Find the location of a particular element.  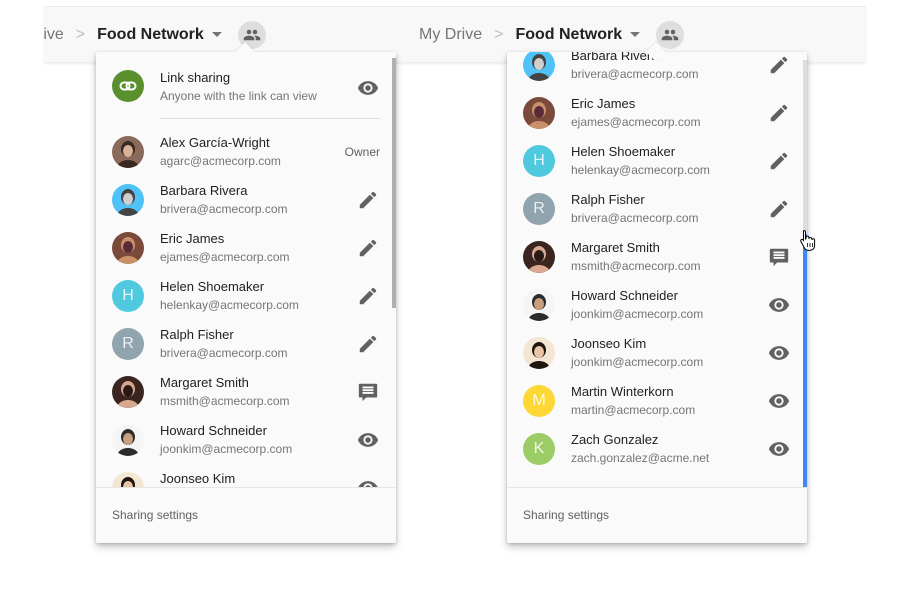

person-email: zach.gonzalez@acme.net is located at coordinates (640, 458).